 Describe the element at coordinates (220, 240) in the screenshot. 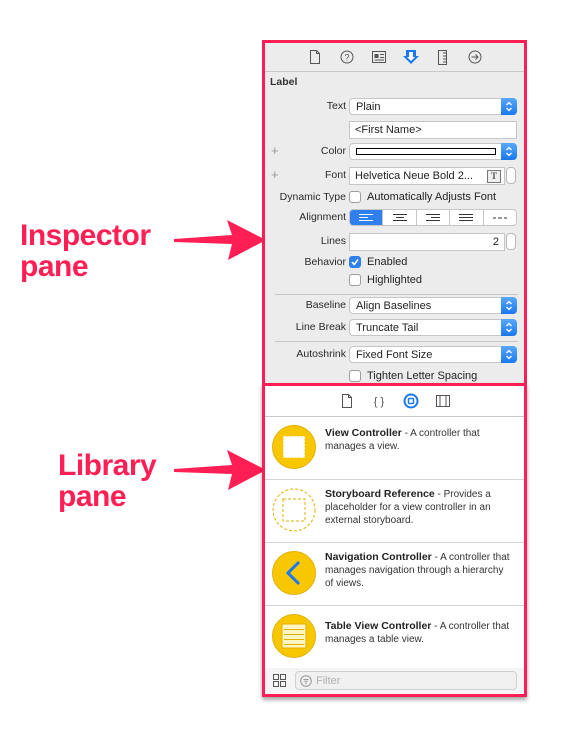

I see `arrow-icon` at that location.